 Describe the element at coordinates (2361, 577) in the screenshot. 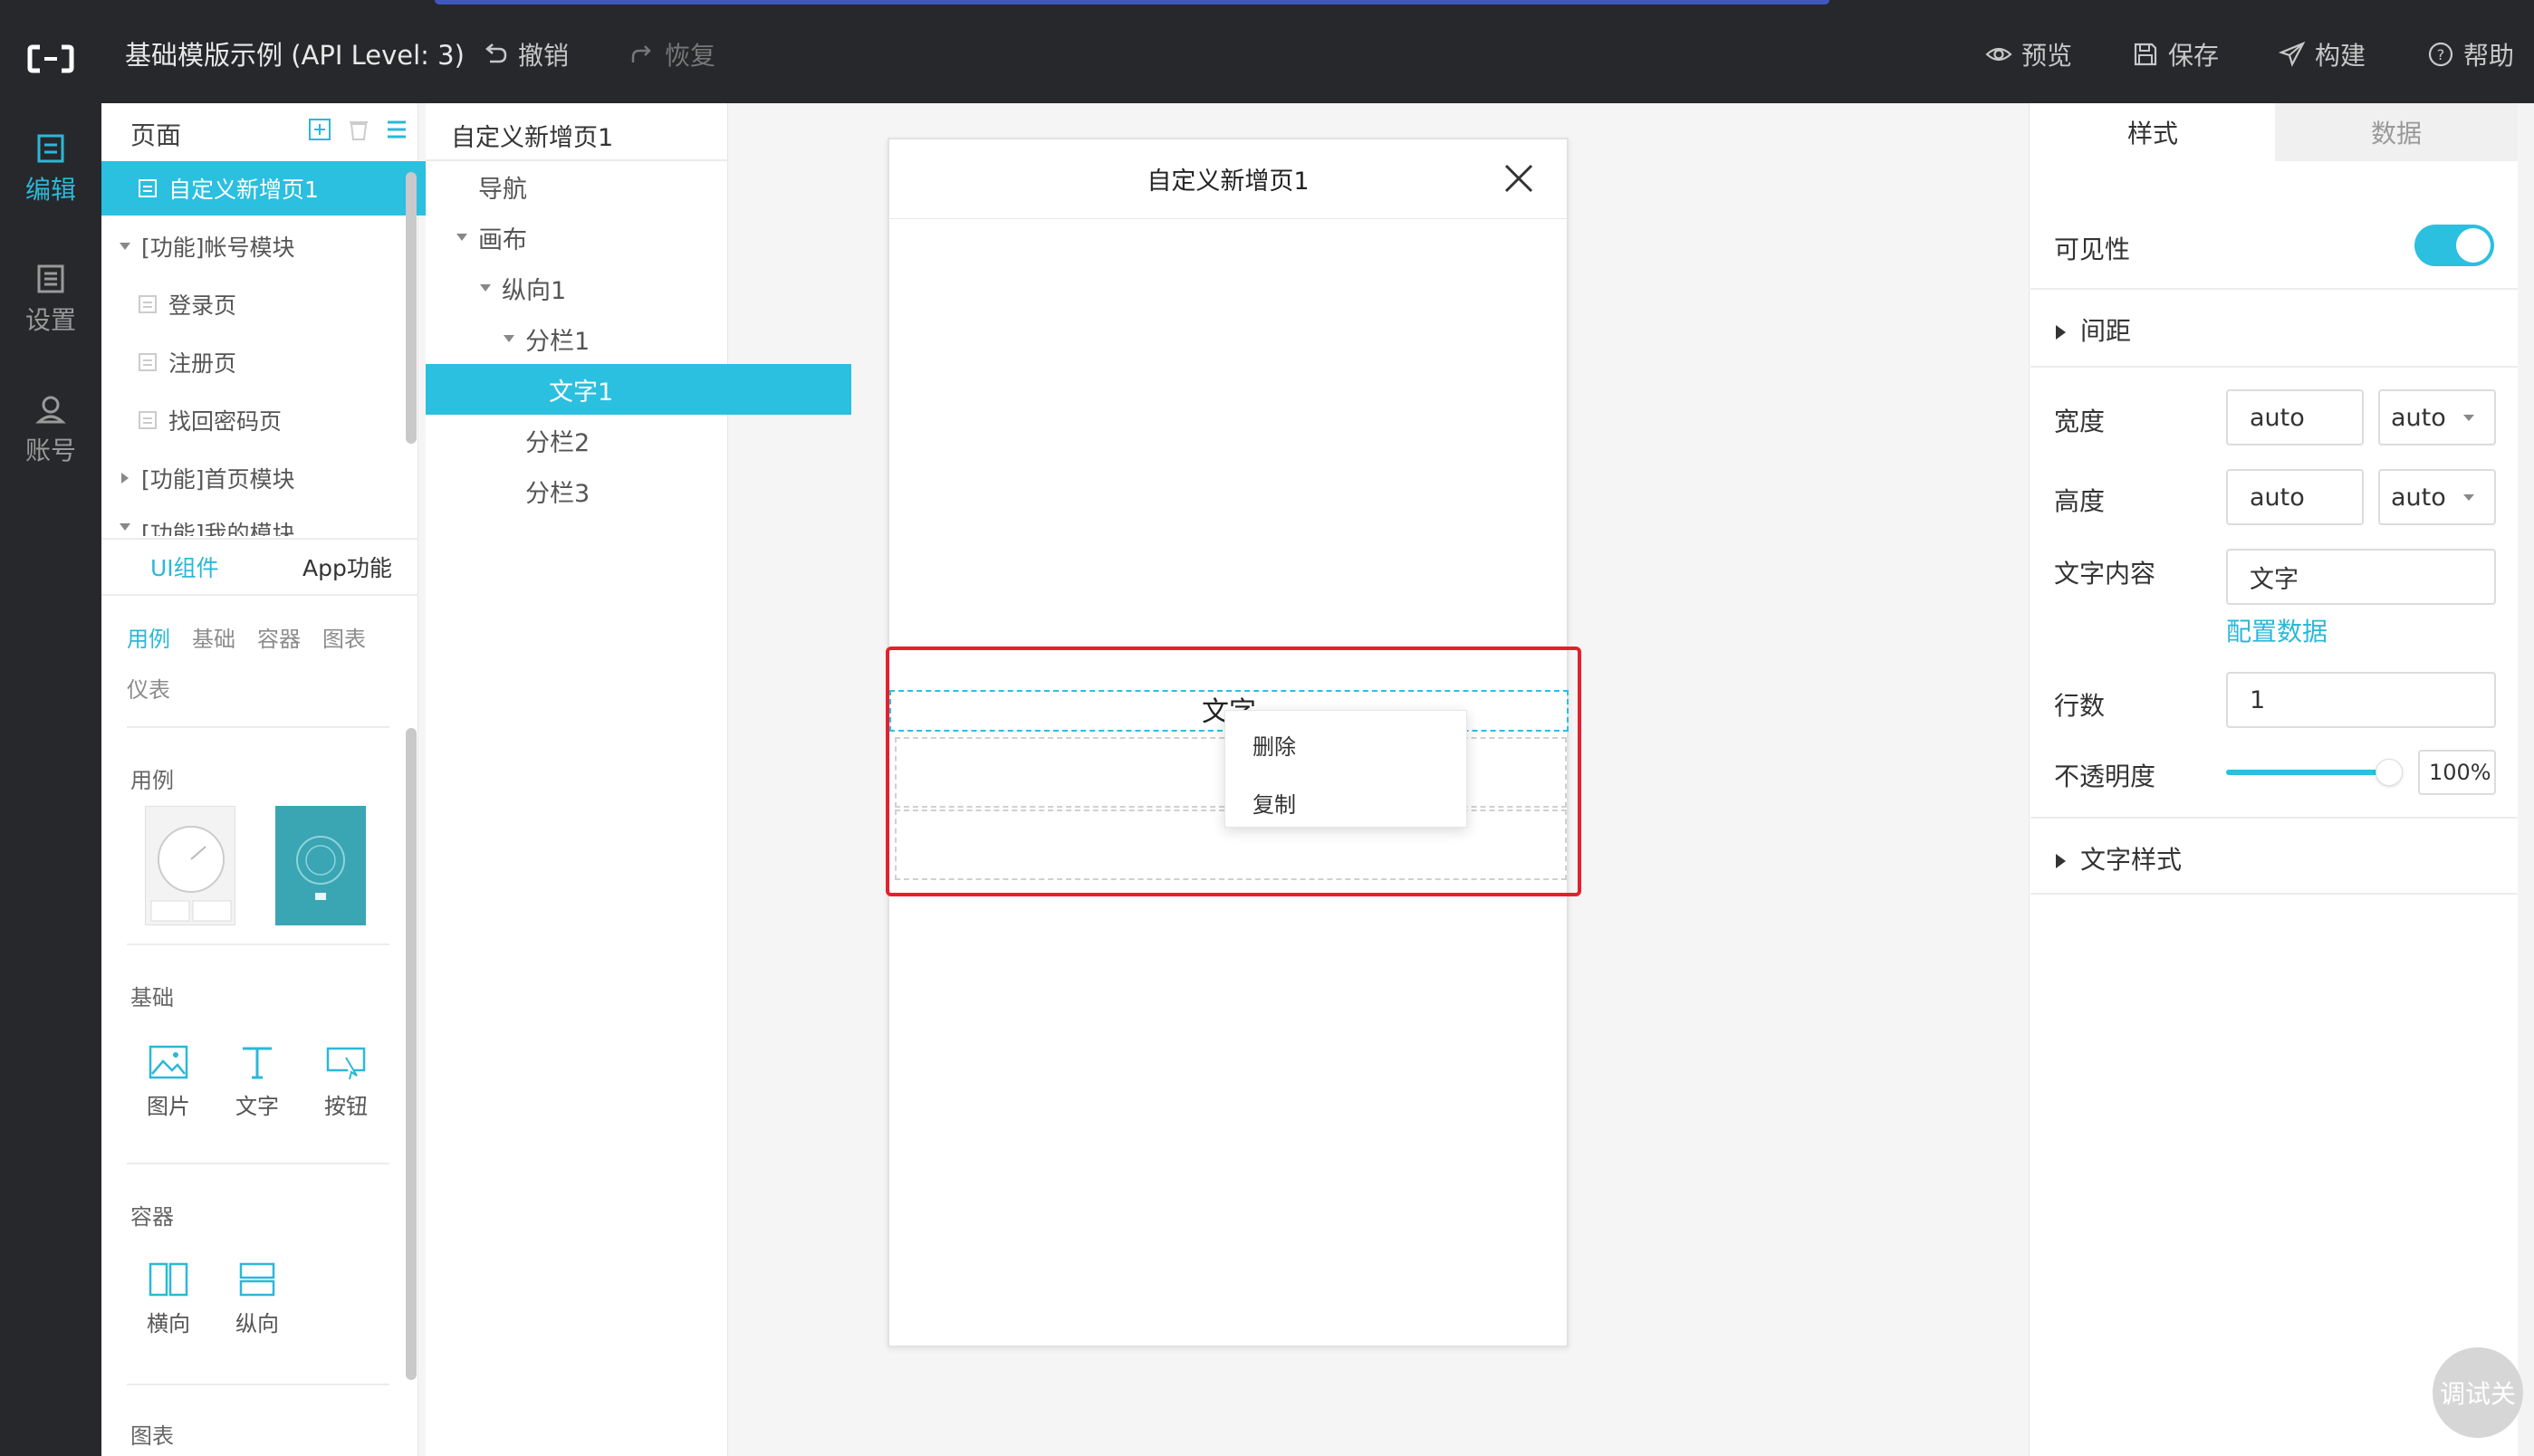

I see `text-content-input: 文字` at that location.